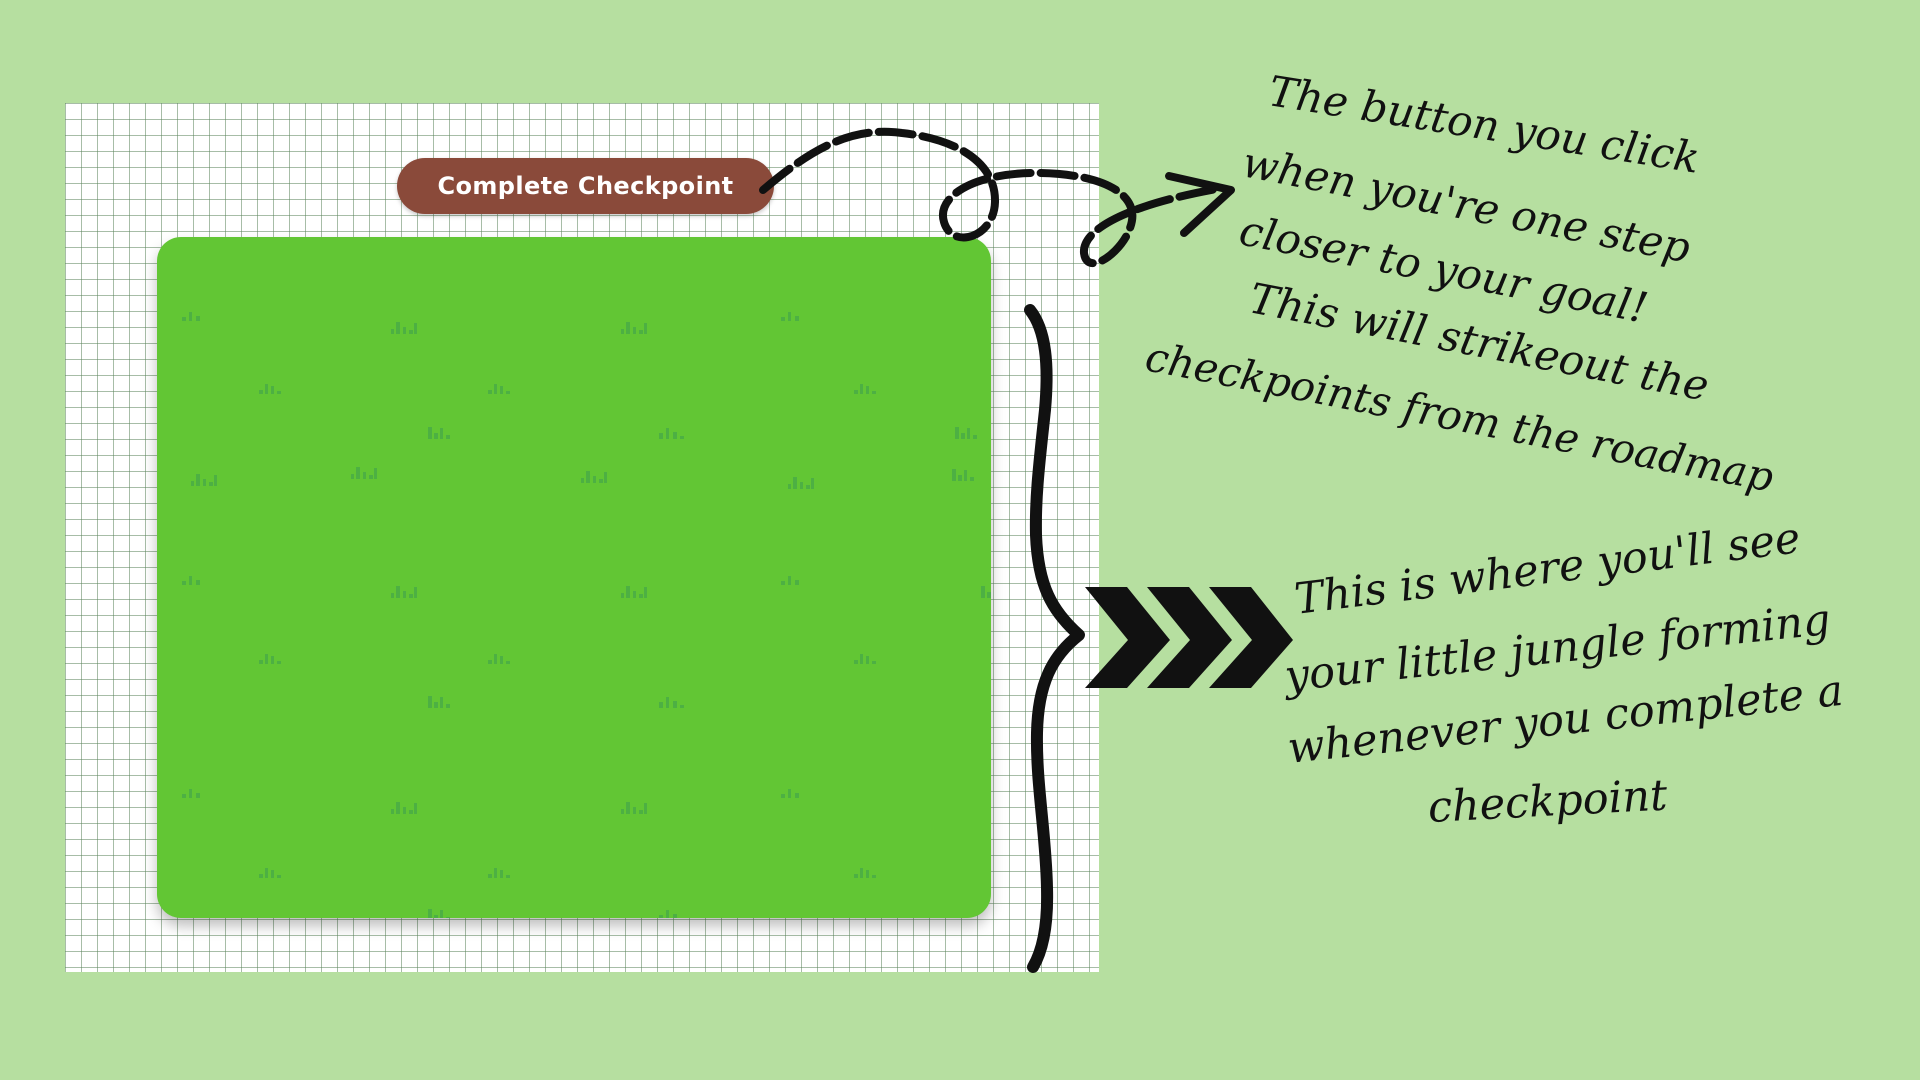 The image size is (1920, 1080). What do you see at coordinates (585, 186) in the screenshot?
I see `complete-checkpoint-button: Complete Checkpoint` at bounding box center [585, 186].